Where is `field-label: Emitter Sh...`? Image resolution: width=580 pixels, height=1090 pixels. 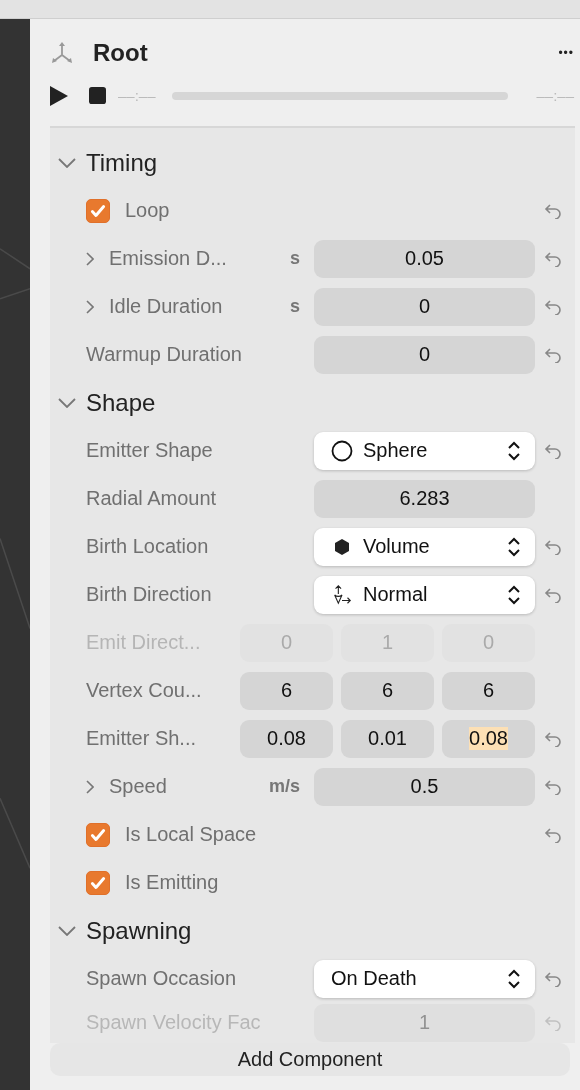
field-label: Emitter Sh... is located at coordinates (142, 739).